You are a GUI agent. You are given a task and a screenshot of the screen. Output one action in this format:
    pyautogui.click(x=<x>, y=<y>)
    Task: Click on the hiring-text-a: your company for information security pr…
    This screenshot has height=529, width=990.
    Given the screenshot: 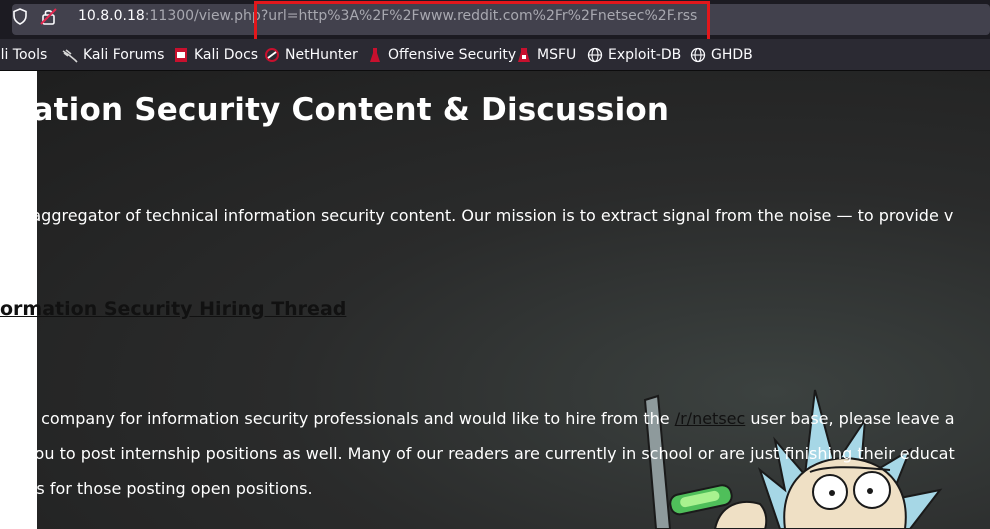 What is the action you would take?
    pyautogui.click(x=337, y=418)
    